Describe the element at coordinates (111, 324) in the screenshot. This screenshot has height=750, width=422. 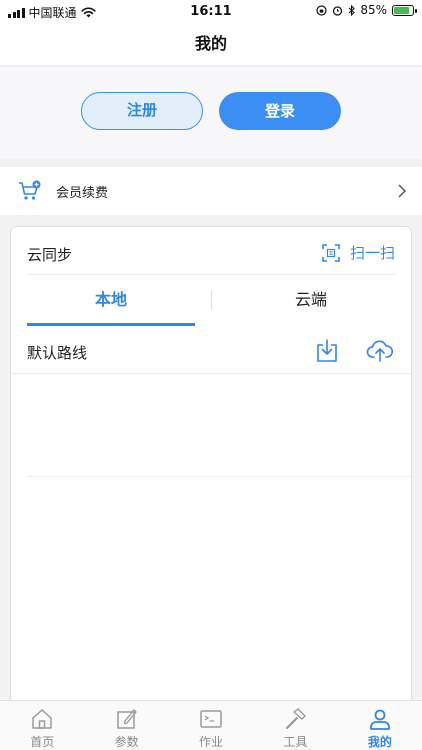
I see `active-tab-indicator` at that location.